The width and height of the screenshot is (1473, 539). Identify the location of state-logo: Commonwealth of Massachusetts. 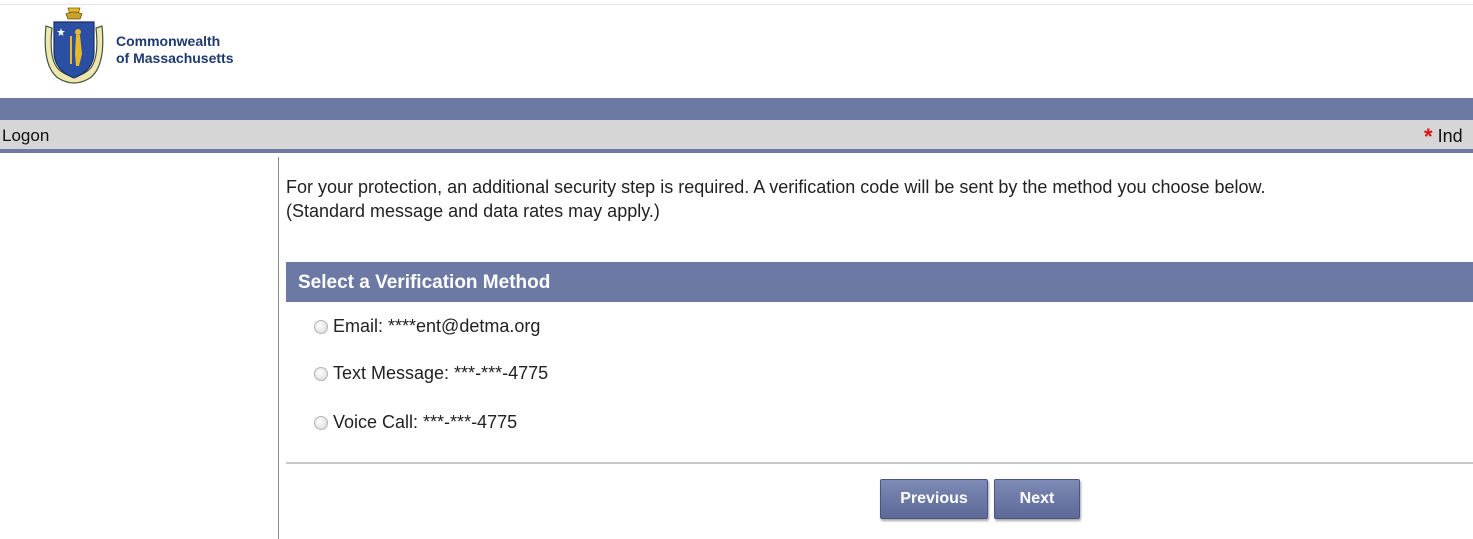
(136, 48).